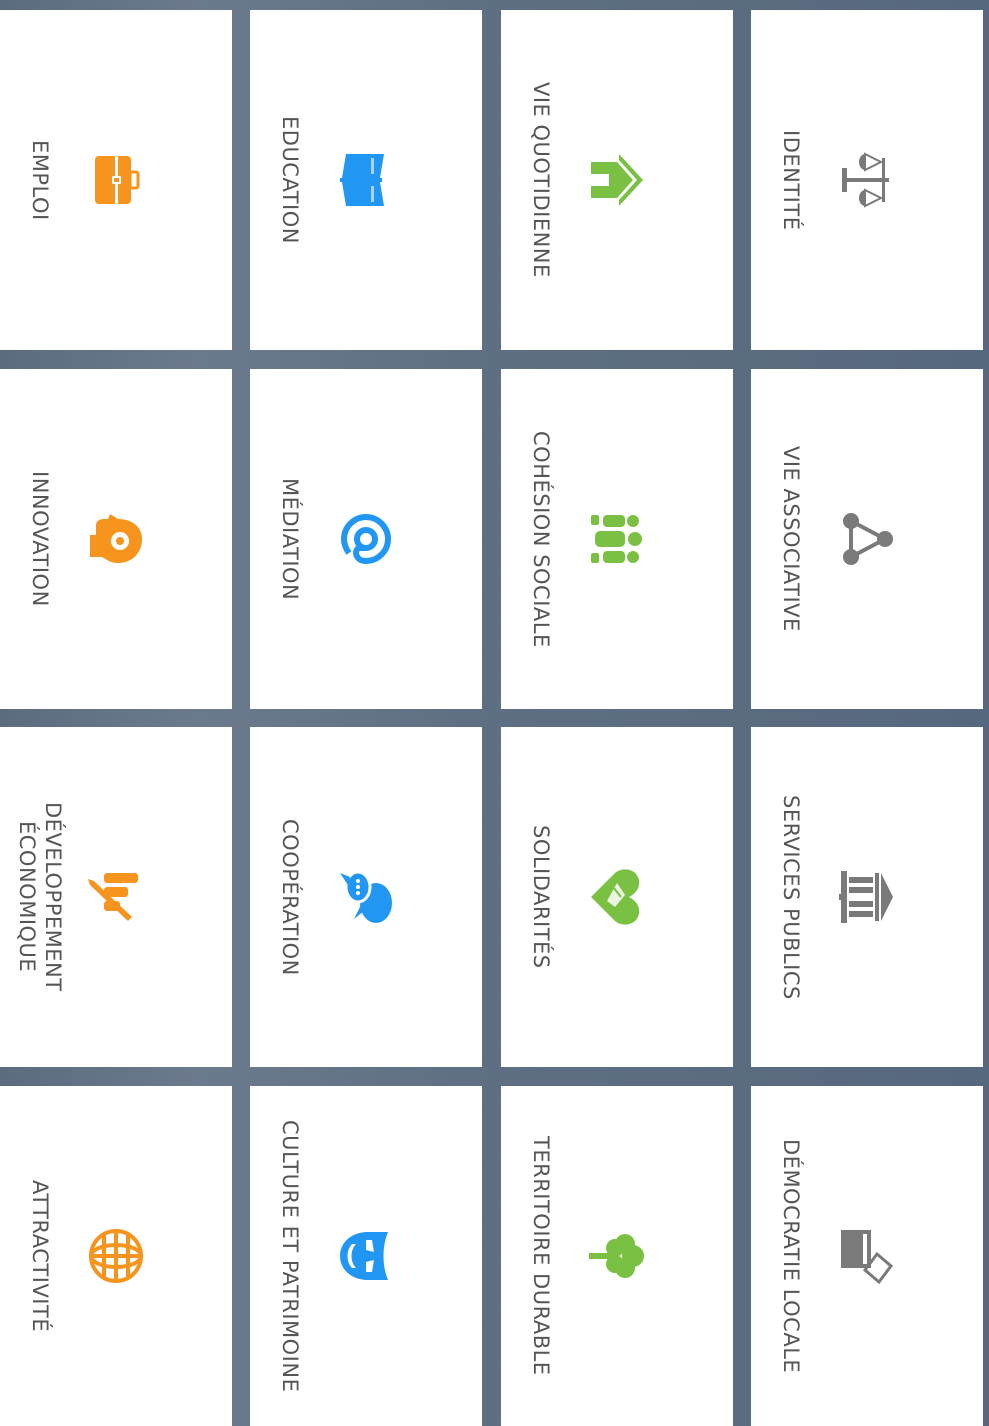  Describe the element at coordinates (541, 539) in the screenshot. I see `tile-label: COHÉSION SOCIALE` at that location.